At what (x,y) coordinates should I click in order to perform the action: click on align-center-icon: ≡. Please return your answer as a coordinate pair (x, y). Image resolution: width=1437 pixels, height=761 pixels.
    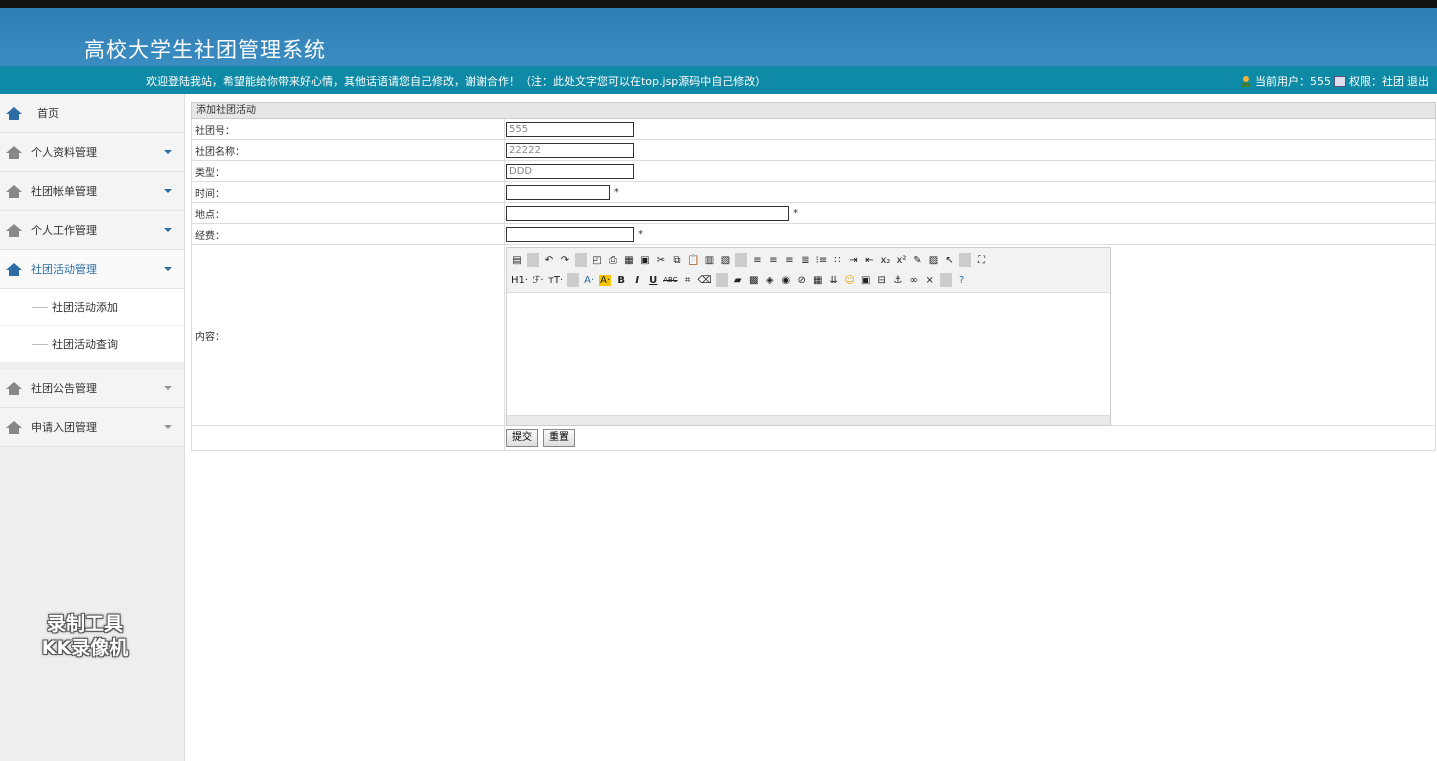
    Looking at the image, I should click on (773, 260).